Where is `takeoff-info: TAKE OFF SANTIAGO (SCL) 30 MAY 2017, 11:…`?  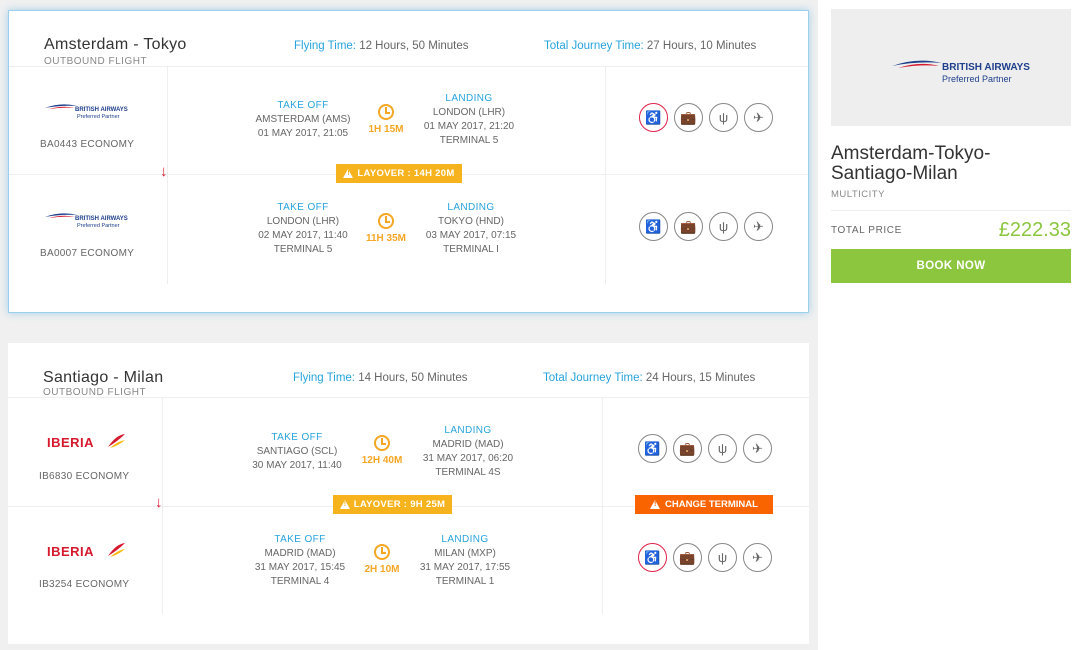 takeoff-info: TAKE OFF SANTIAGO (SCL) 30 MAY 2017, 11:… is located at coordinates (297, 452).